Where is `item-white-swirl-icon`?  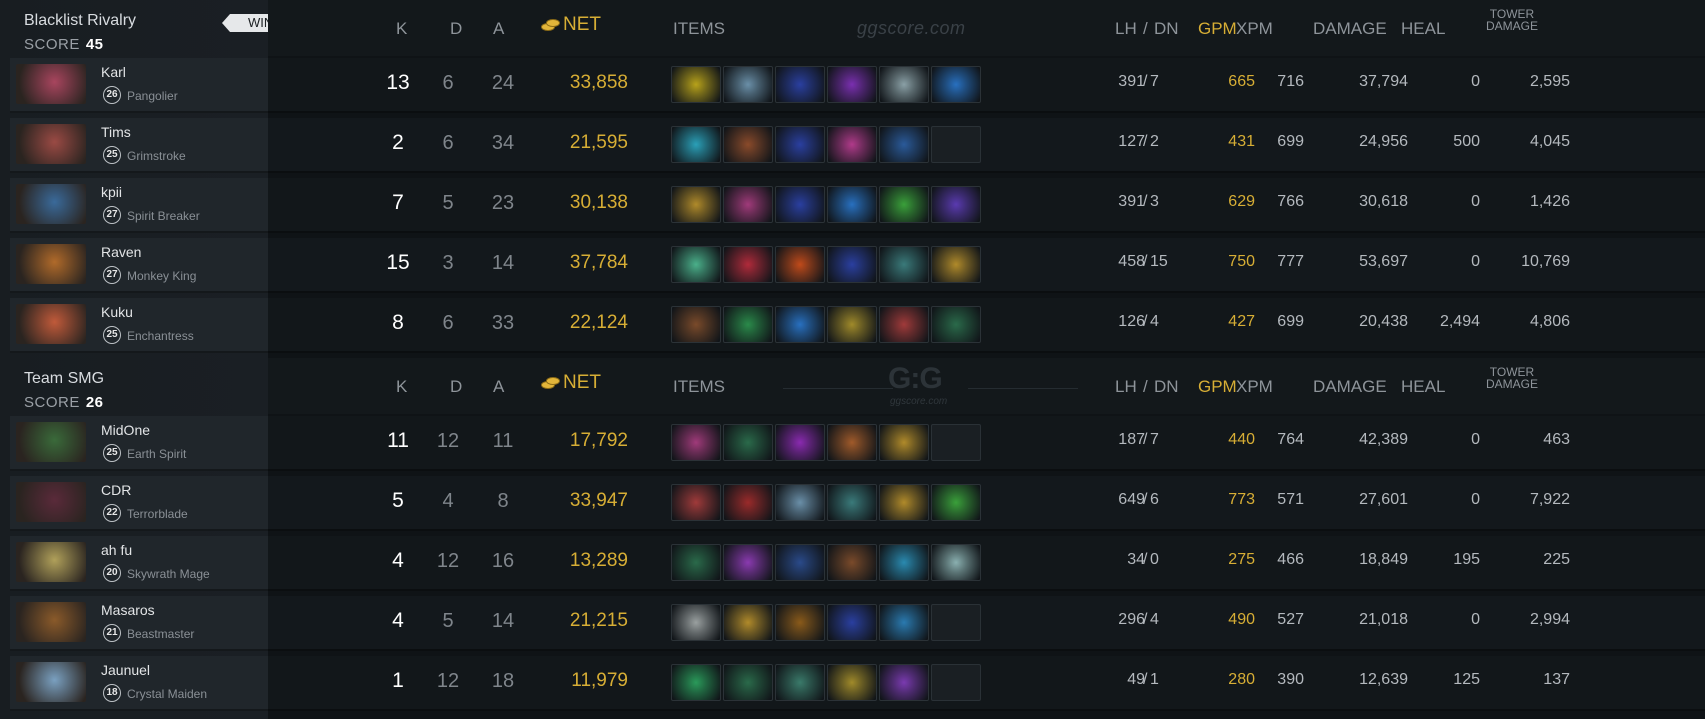
item-white-swirl-icon is located at coordinates (956, 562).